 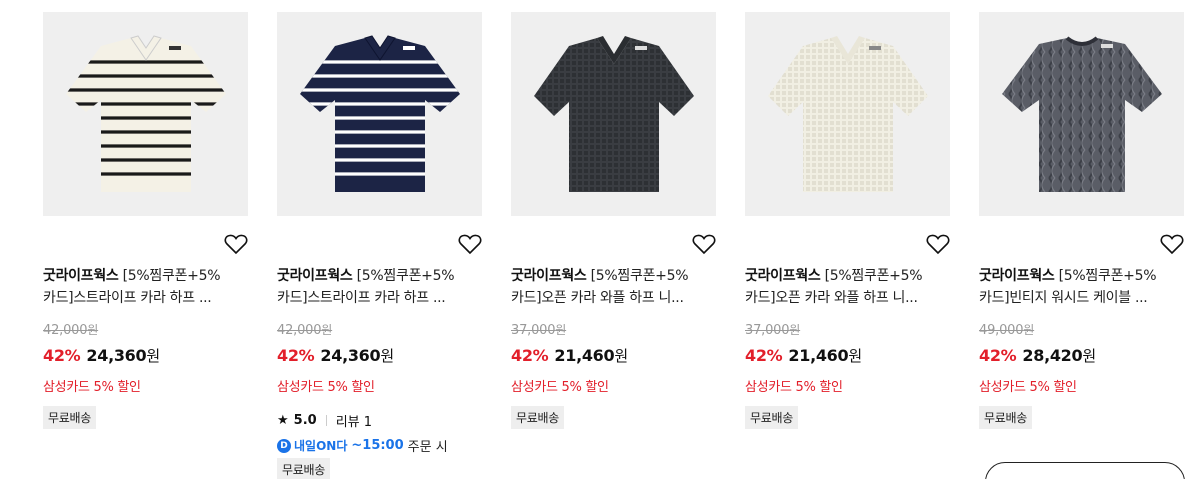 What do you see at coordinates (1007, 330) in the screenshot?
I see `original-price: 49,000원` at bounding box center [1007, 330].